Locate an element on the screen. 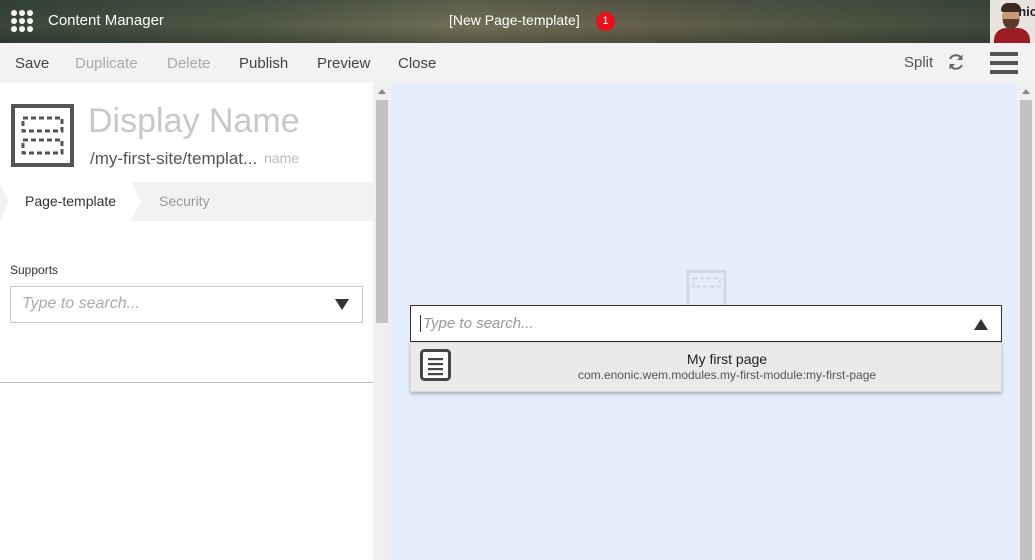  chevron-up-icon is located at coordinates (981, 324).